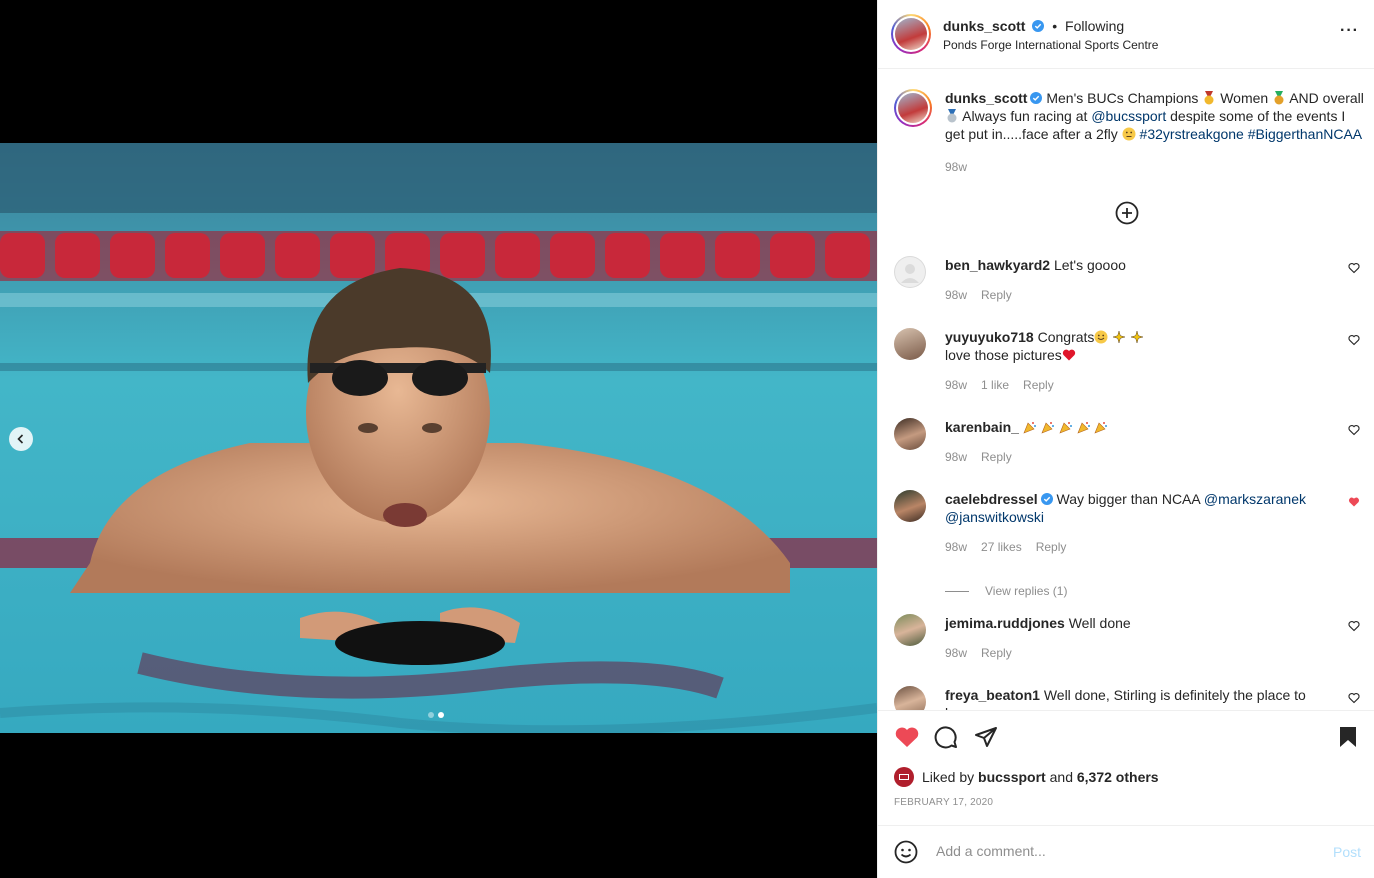 This screenshot has width=1374, height=878. Describe the element at coordinates (1066, 427) in the screenshot. I see `party-popper-emojis` at that location.